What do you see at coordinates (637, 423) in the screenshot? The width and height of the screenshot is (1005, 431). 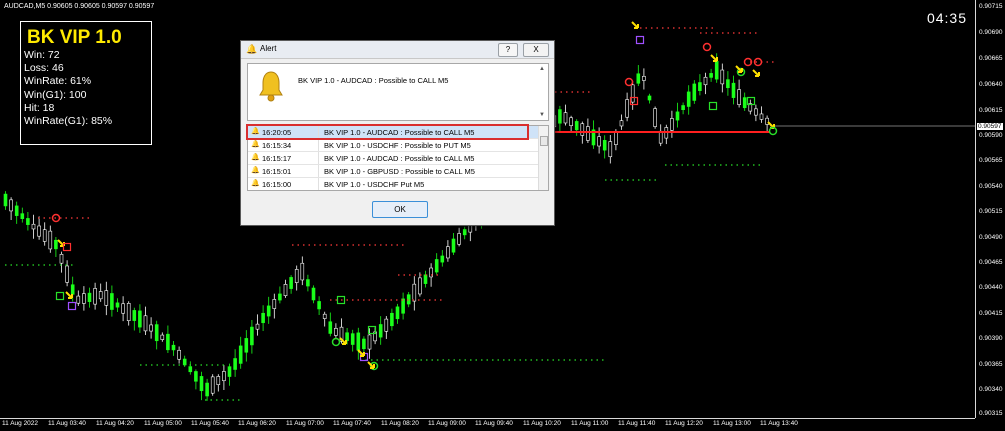 I see `time-tick: 11 Aug 11:40` at bounding box center [637, 423].